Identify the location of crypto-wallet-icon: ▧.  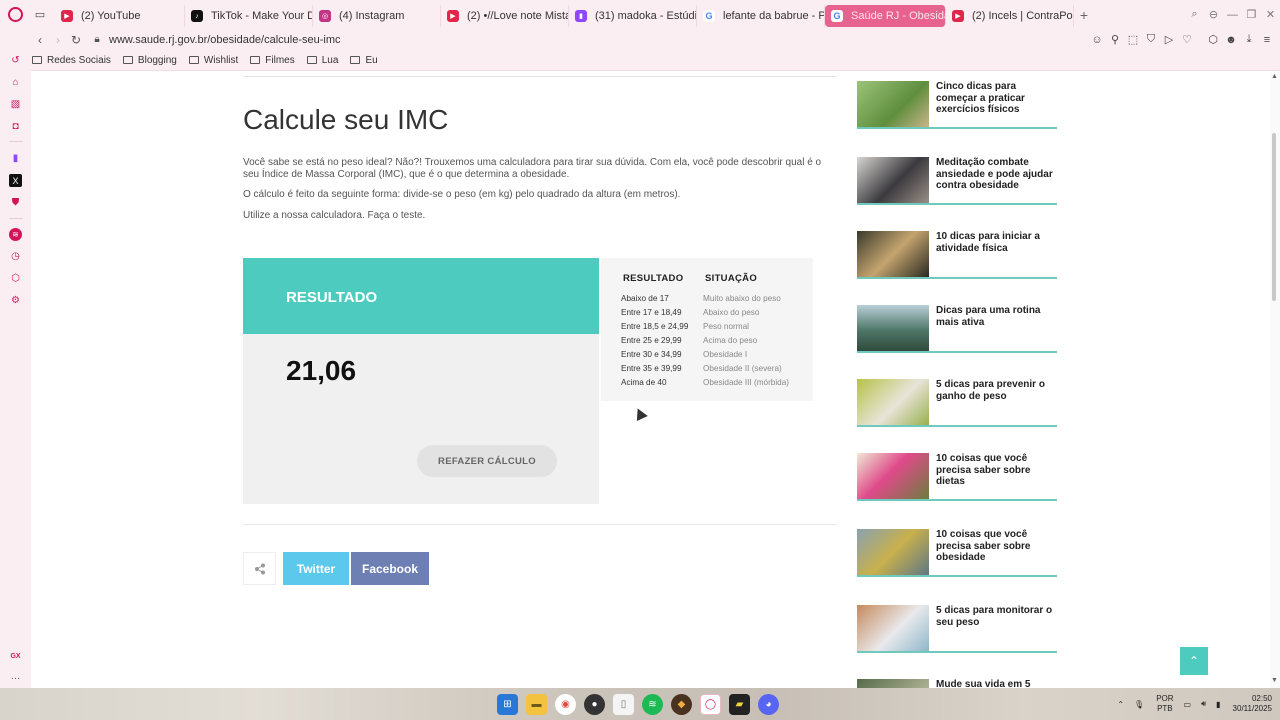
(15, 104).